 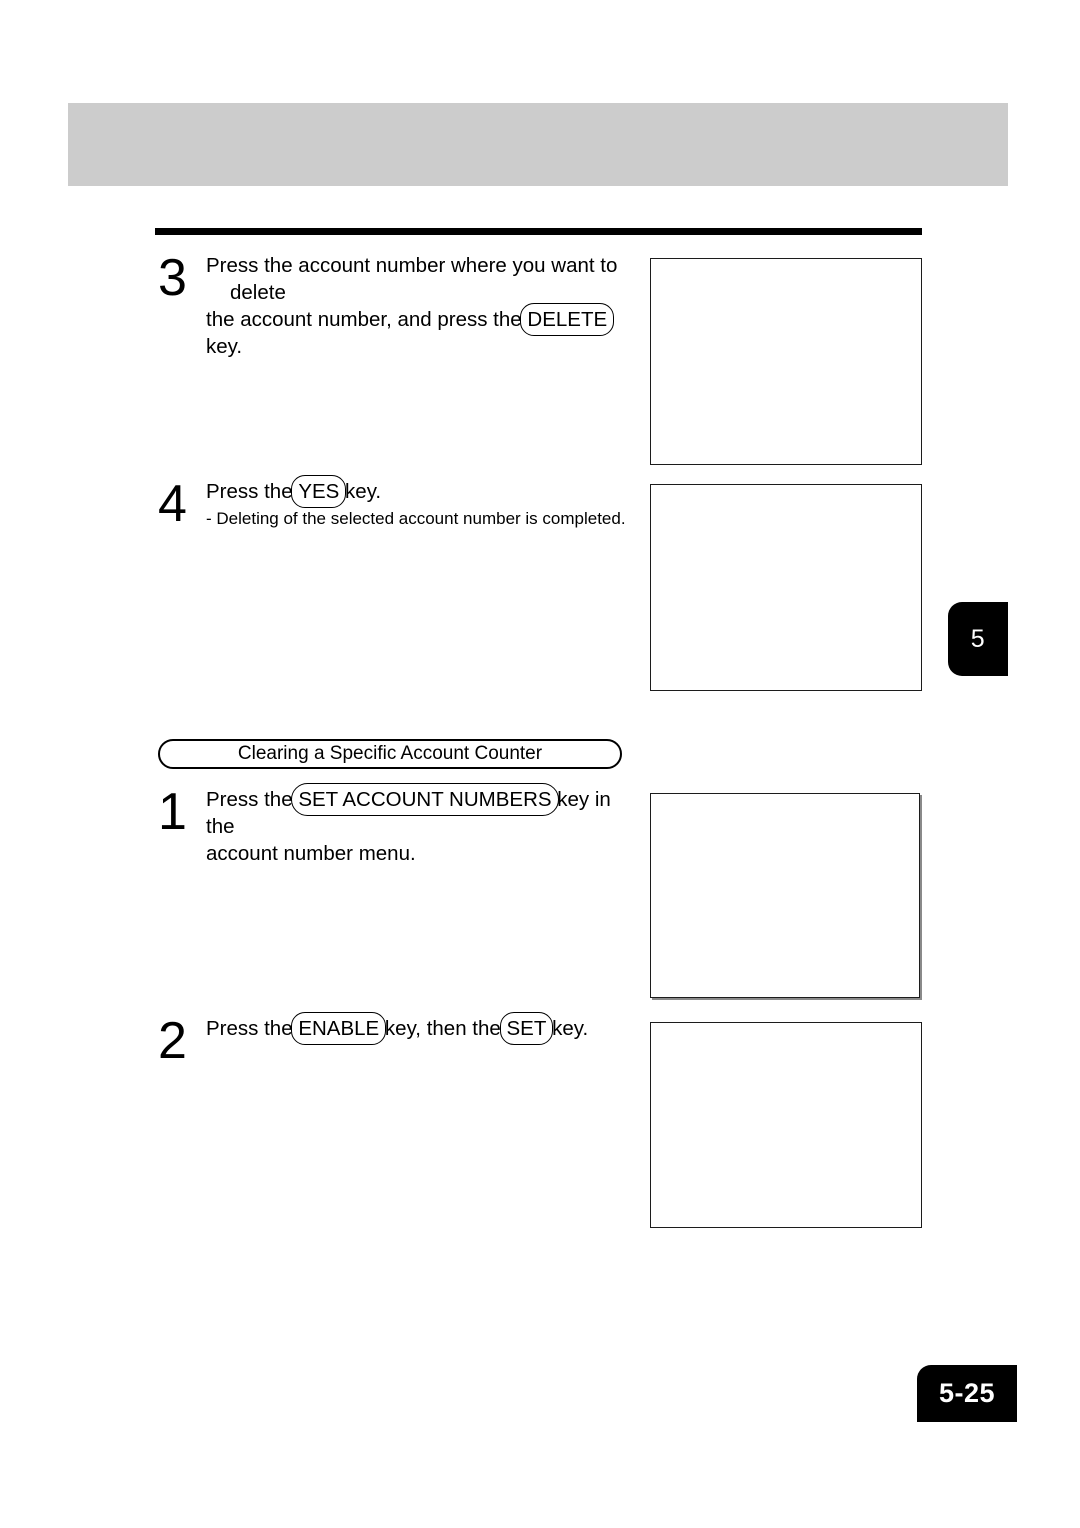 I want to click on set-key-label: SET, so click(x=526, y=1028).